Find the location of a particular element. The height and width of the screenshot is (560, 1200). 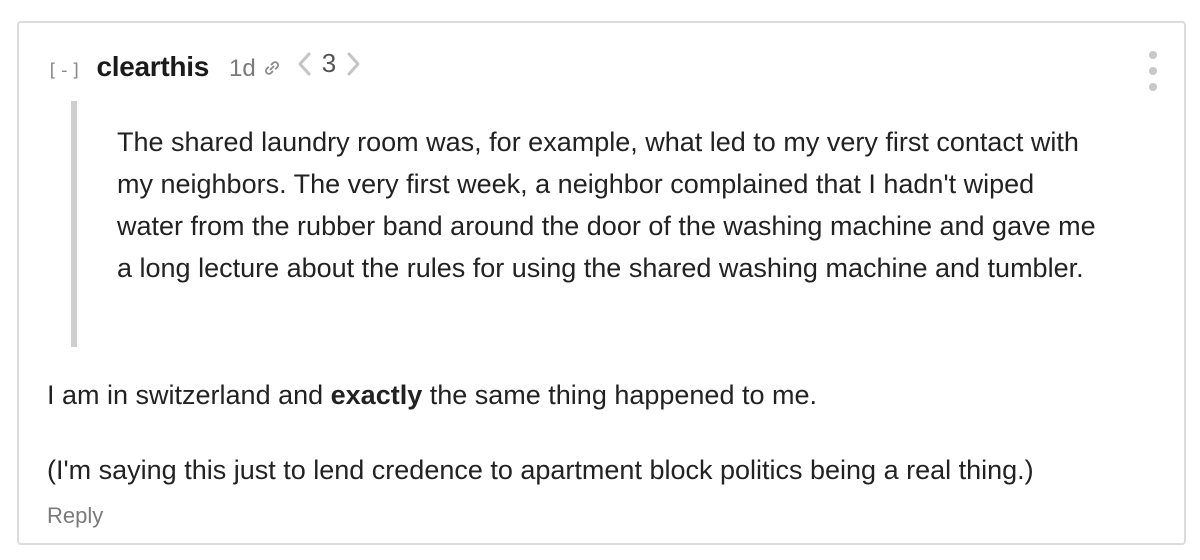

more-vertical-icon is located at coordinates (1153, 71).